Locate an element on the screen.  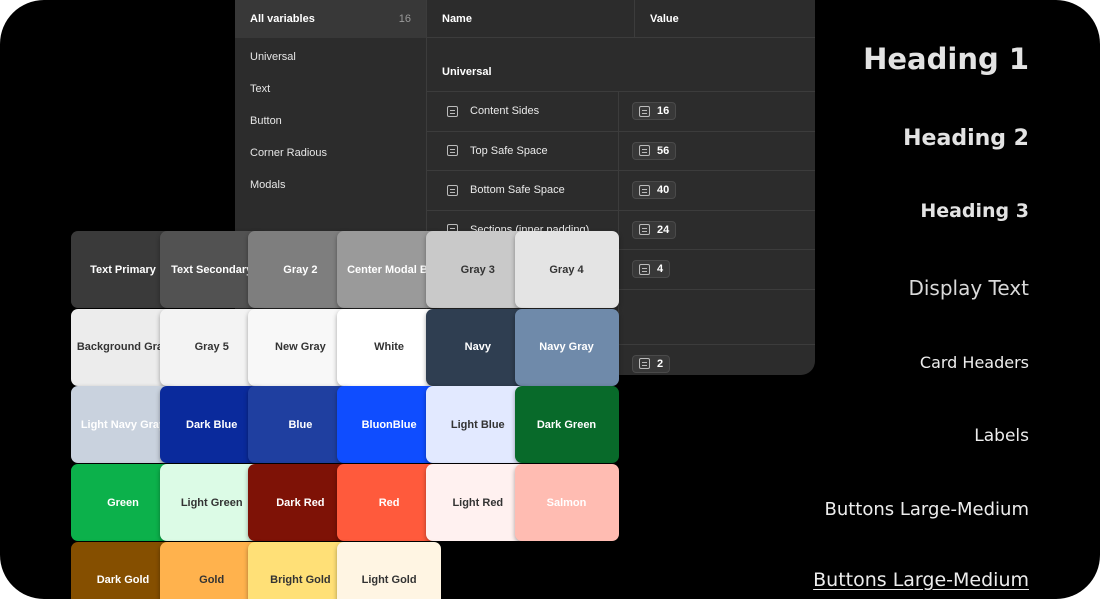
swatch-label: Text Secondary is located at coordinates (212, 269).